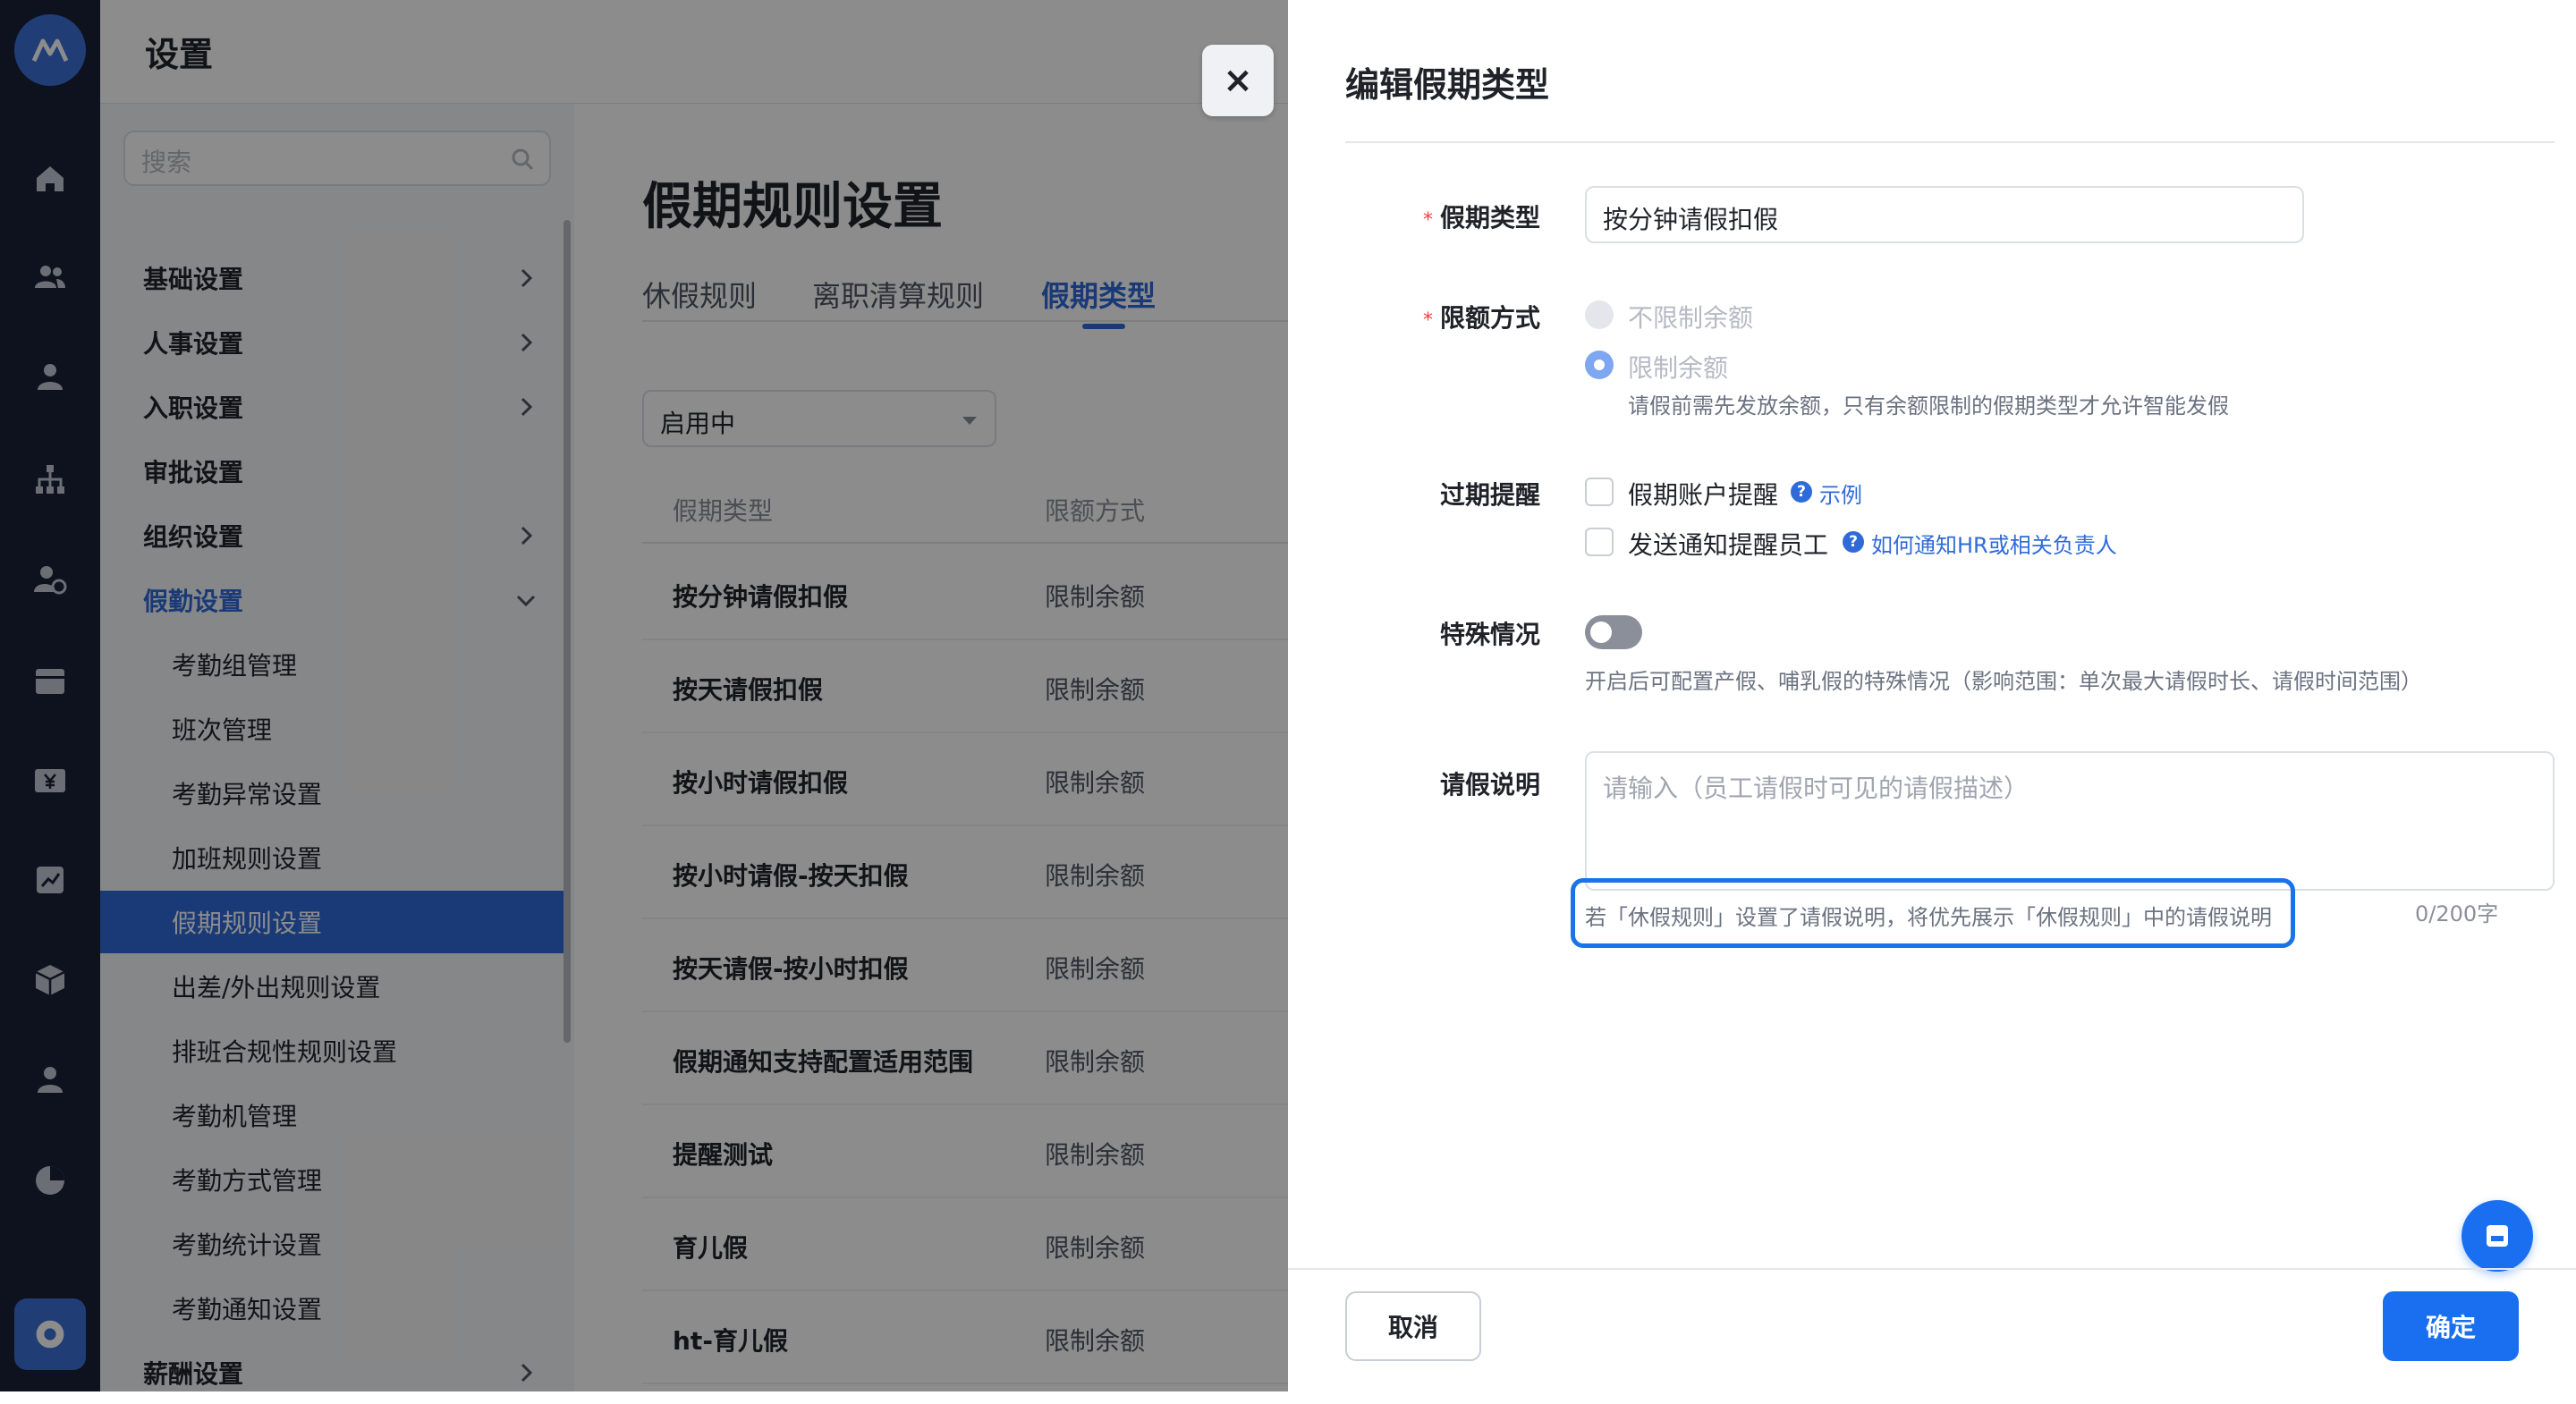  I want to click on quota-hint: 请假前需先发放余额，只有余额限制的假期类型才允许智能发假, so click(1928, 406).